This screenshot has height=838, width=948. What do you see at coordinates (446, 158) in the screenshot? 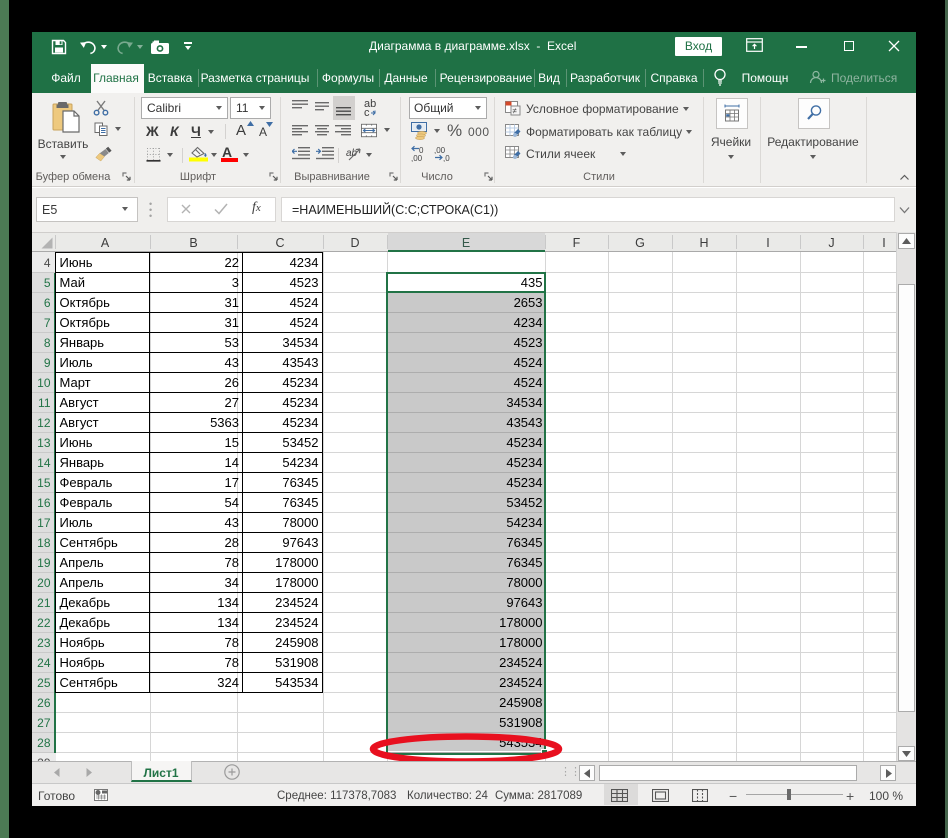
I see `svg-text: ,0` at bounding box center [446, 158].